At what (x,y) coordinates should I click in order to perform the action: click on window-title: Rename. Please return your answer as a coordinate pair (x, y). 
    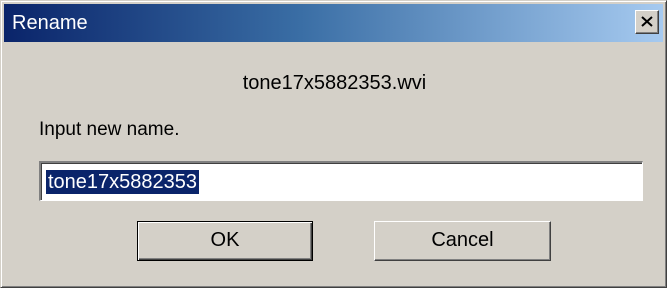
    Looking at the image, I should click on (50, 23).